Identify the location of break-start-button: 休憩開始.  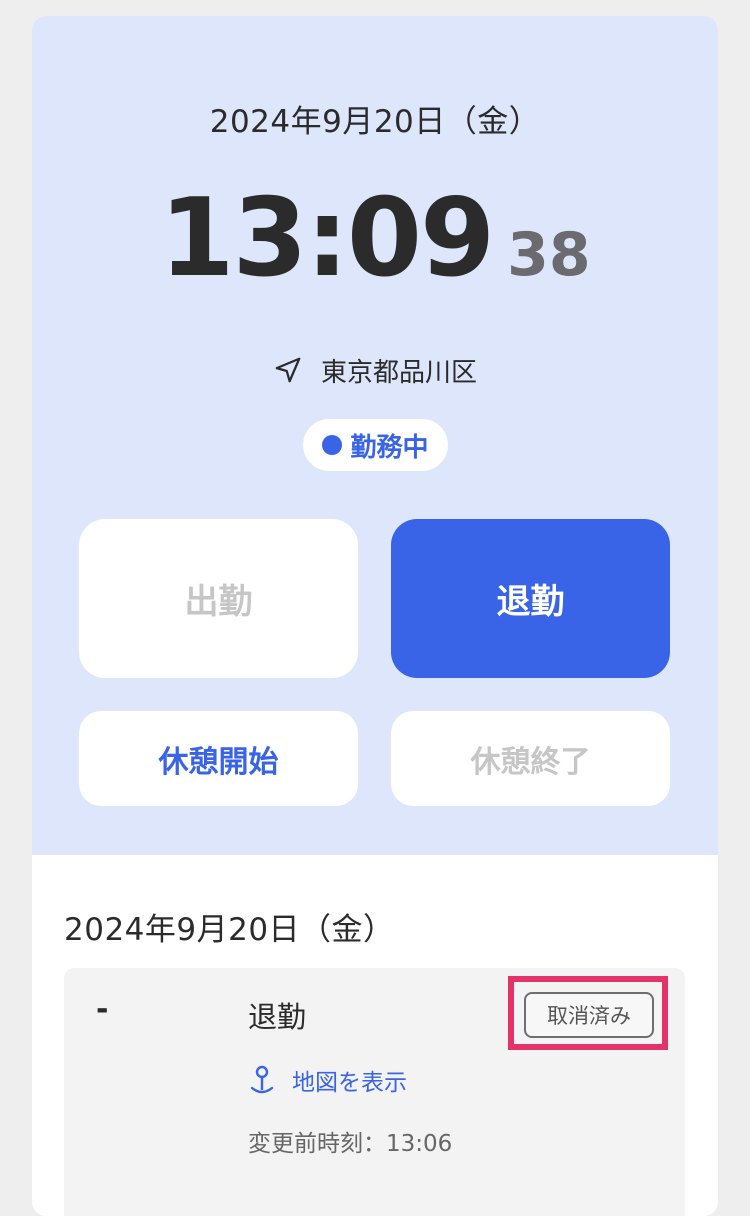
(218, 758).